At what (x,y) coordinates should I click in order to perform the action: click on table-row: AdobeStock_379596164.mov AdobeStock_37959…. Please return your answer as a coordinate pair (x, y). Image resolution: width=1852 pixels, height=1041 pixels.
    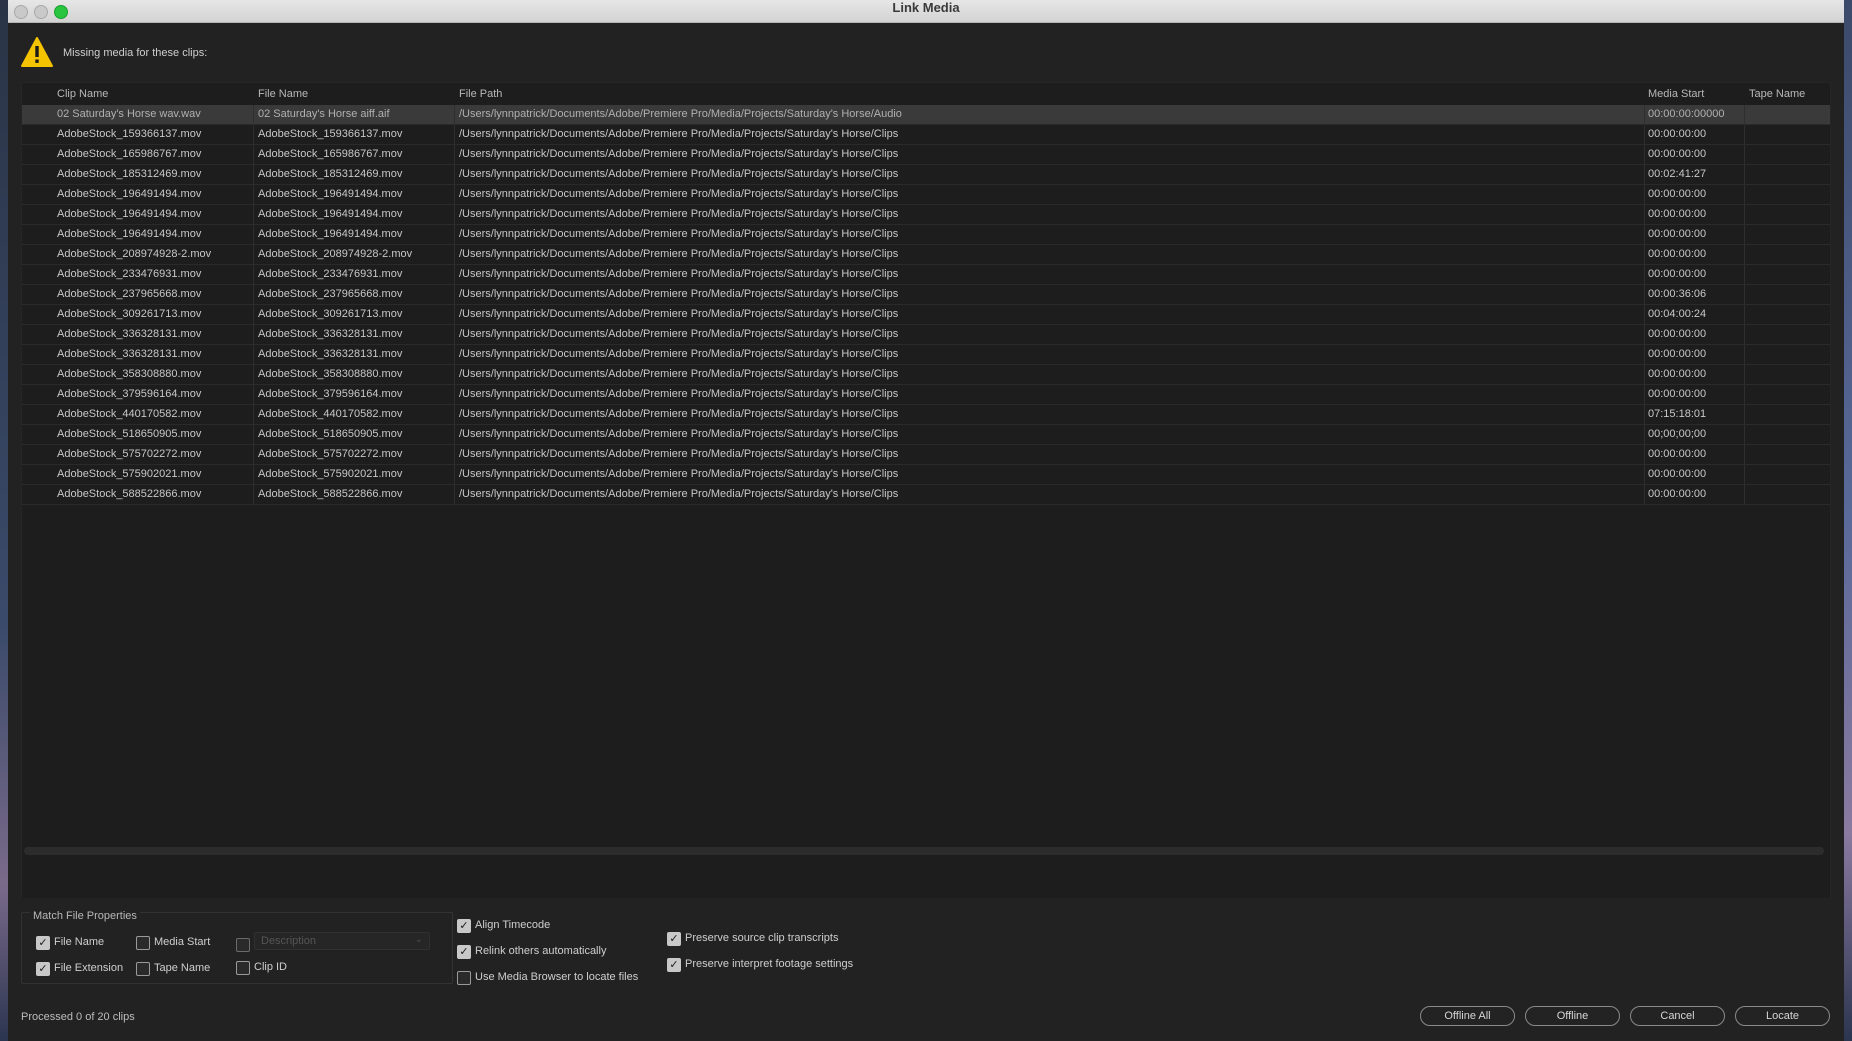
    Looking at the image, I should click on (926, 395).